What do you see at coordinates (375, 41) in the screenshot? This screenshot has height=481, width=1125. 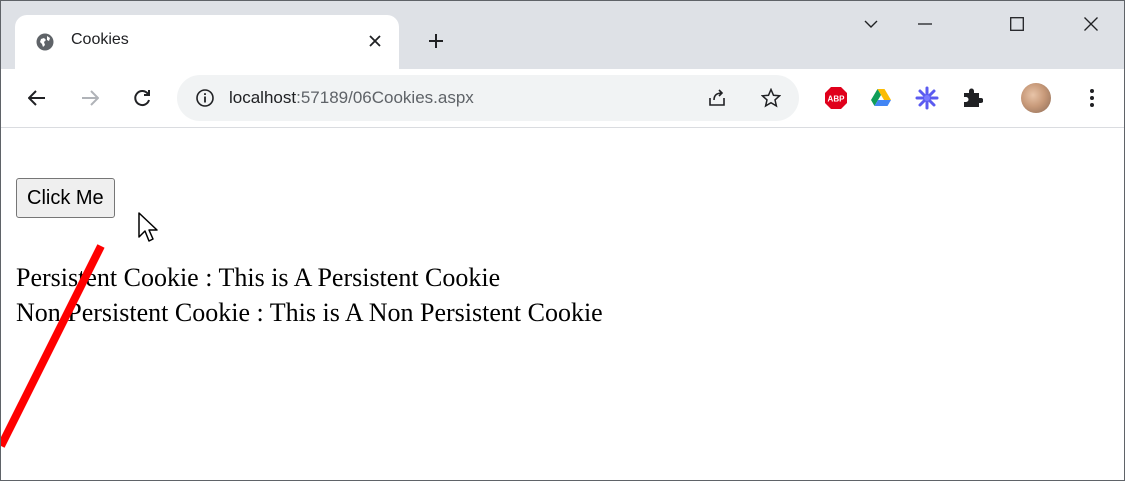 I see `tab-close-icon` at bounding box center [375, 41].